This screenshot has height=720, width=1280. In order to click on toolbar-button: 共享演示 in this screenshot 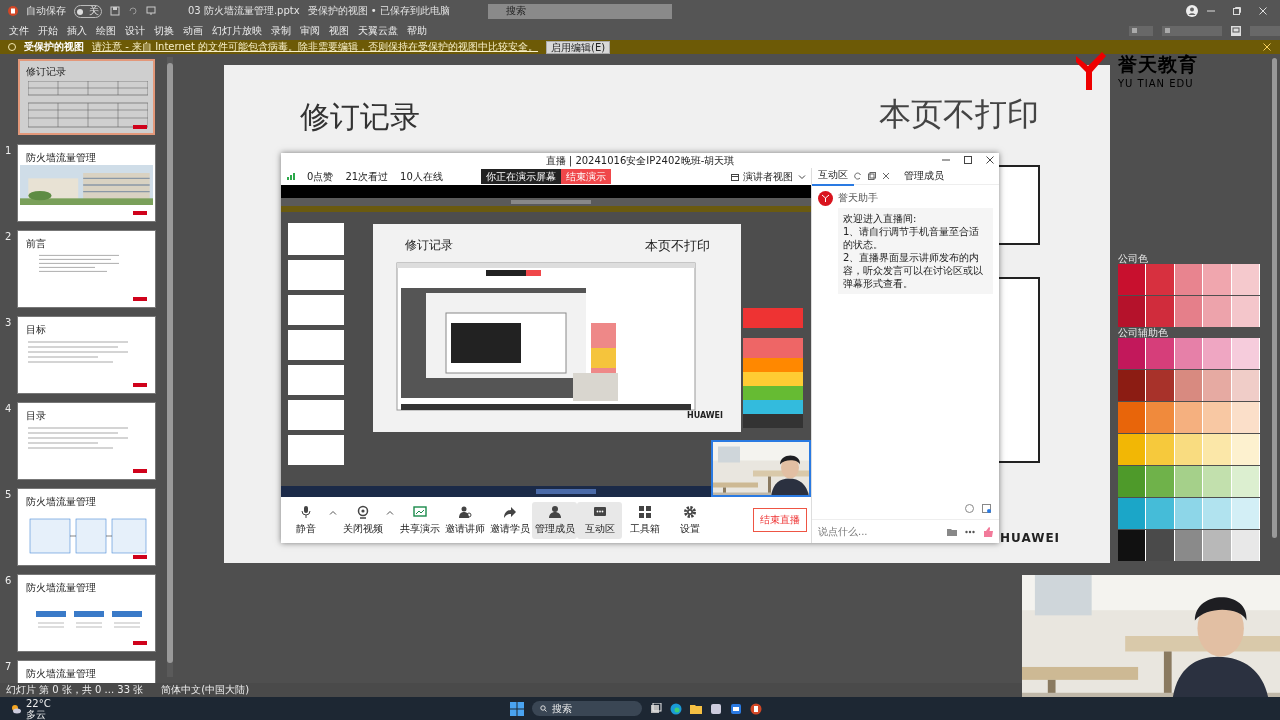, I will do `click(419, 520)`.